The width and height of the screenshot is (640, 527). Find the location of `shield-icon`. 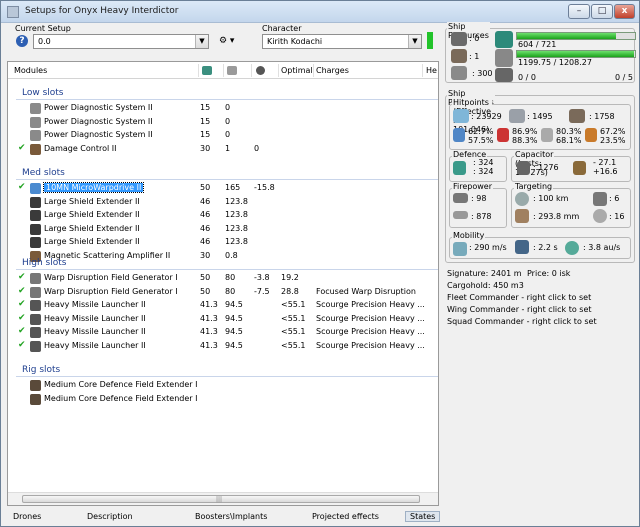

shield-icon is located at coordinates (461, 116).